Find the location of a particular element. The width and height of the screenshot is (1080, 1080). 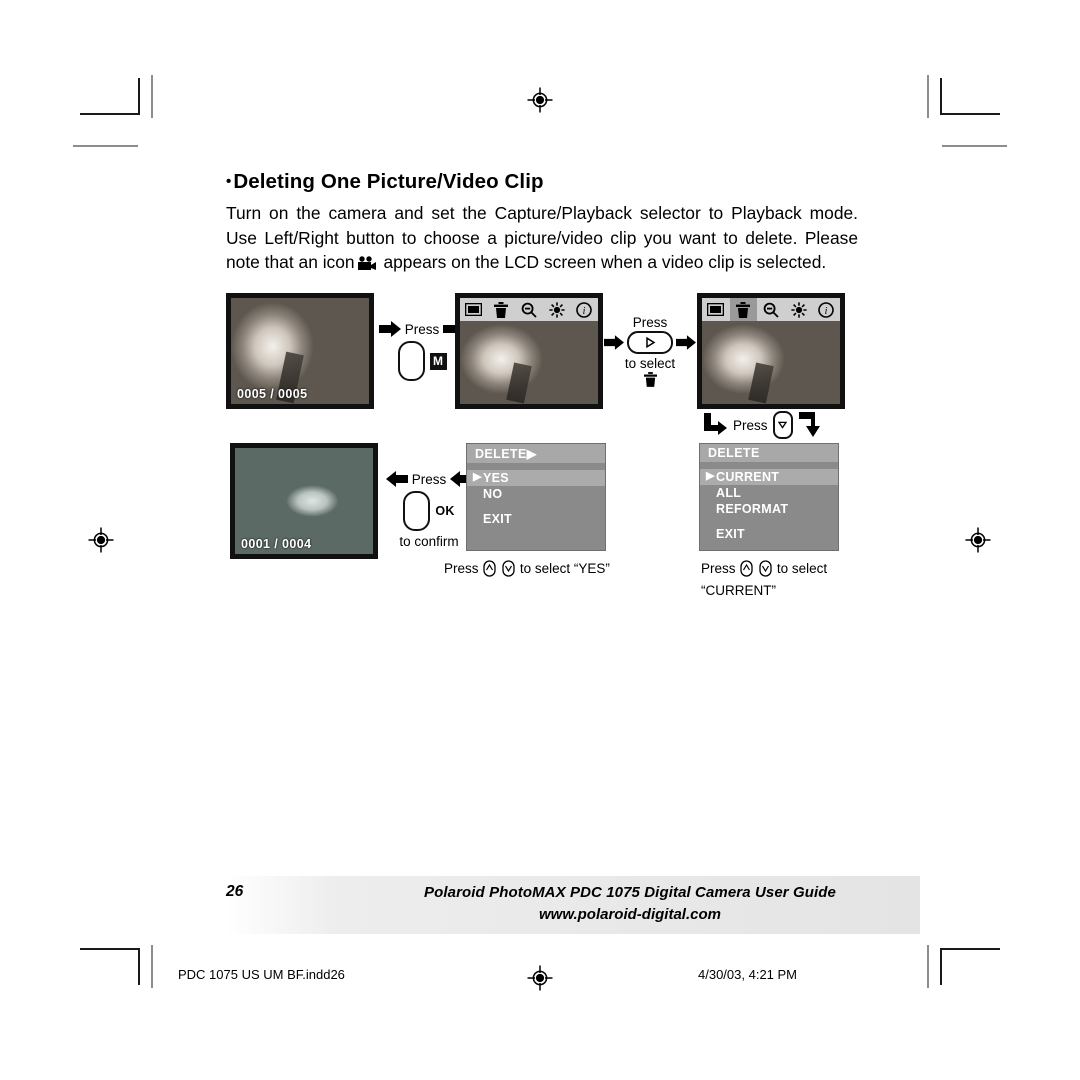

photo-counter: 0001 / 0004 is located at coordinates (276, 544).